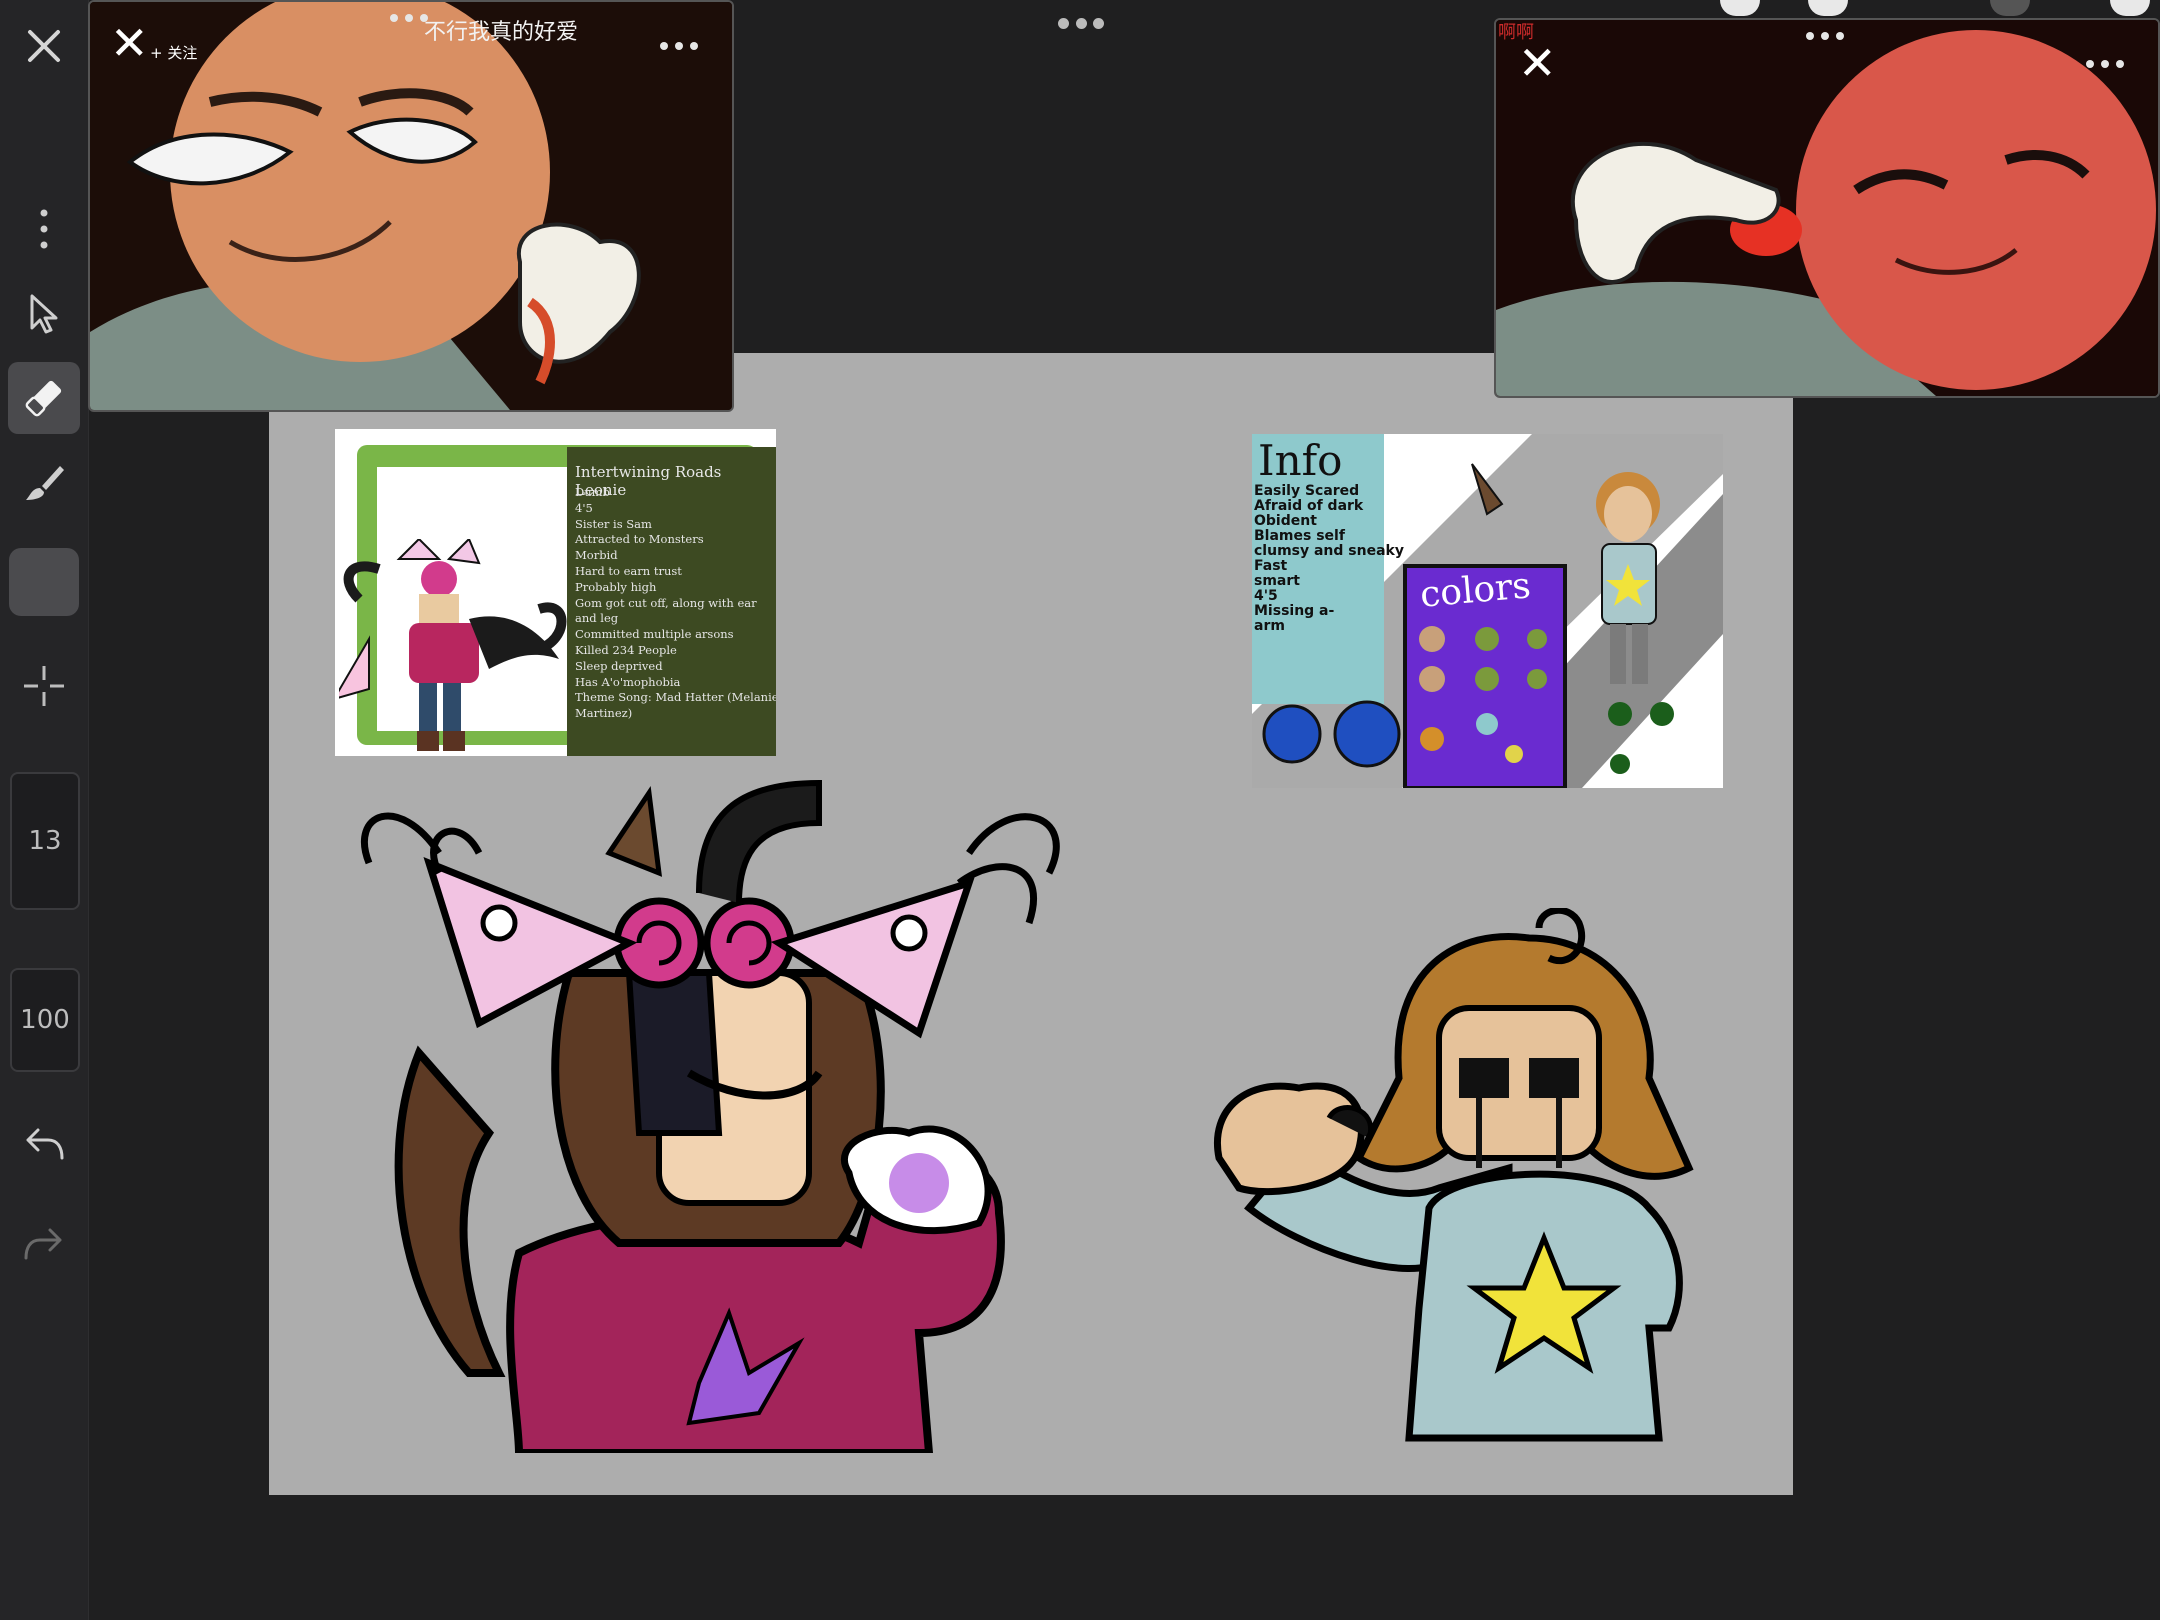  I want to click on info-line: Sleep deprived, so click(619, 665).